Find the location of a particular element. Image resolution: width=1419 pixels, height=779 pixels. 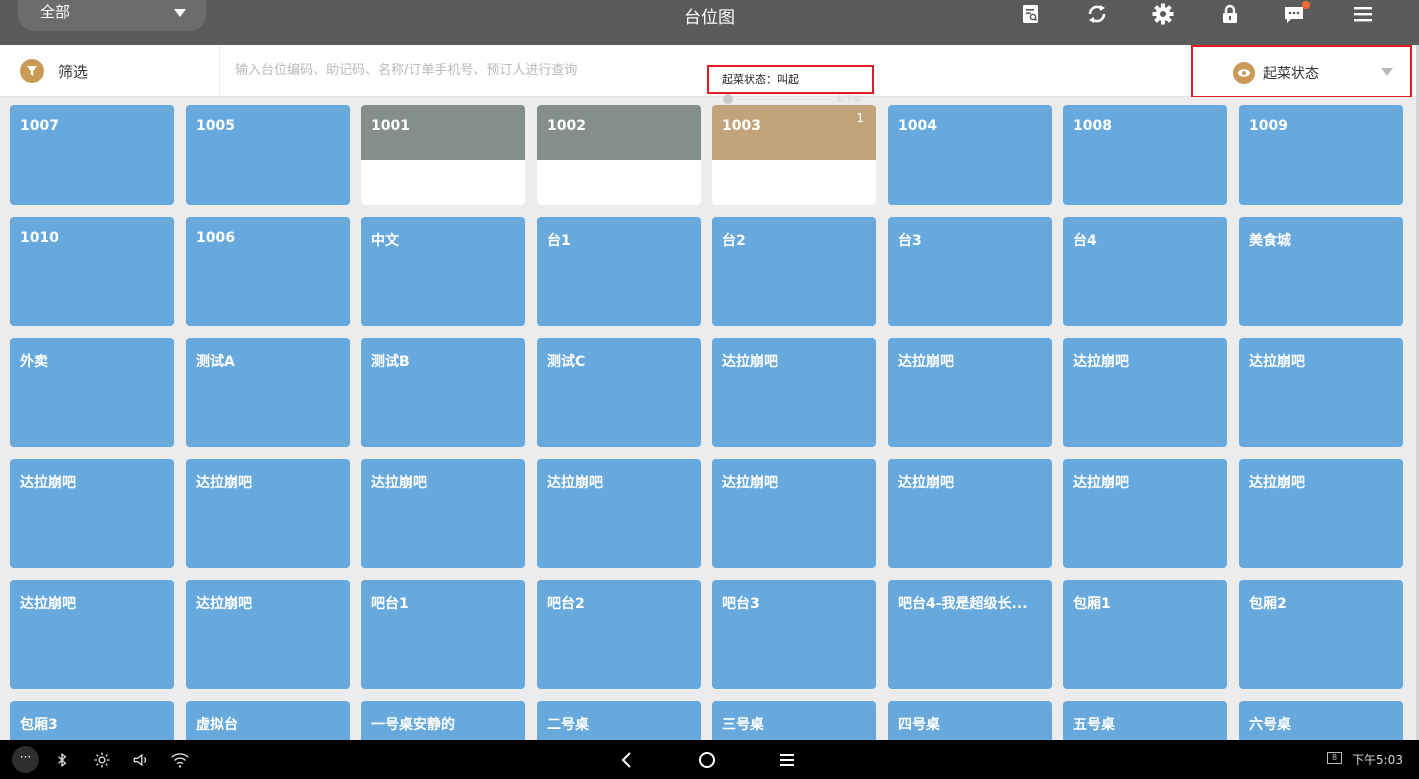

dish-status-dropdown: 起菜状态 is located at coordinates (1301, 71).